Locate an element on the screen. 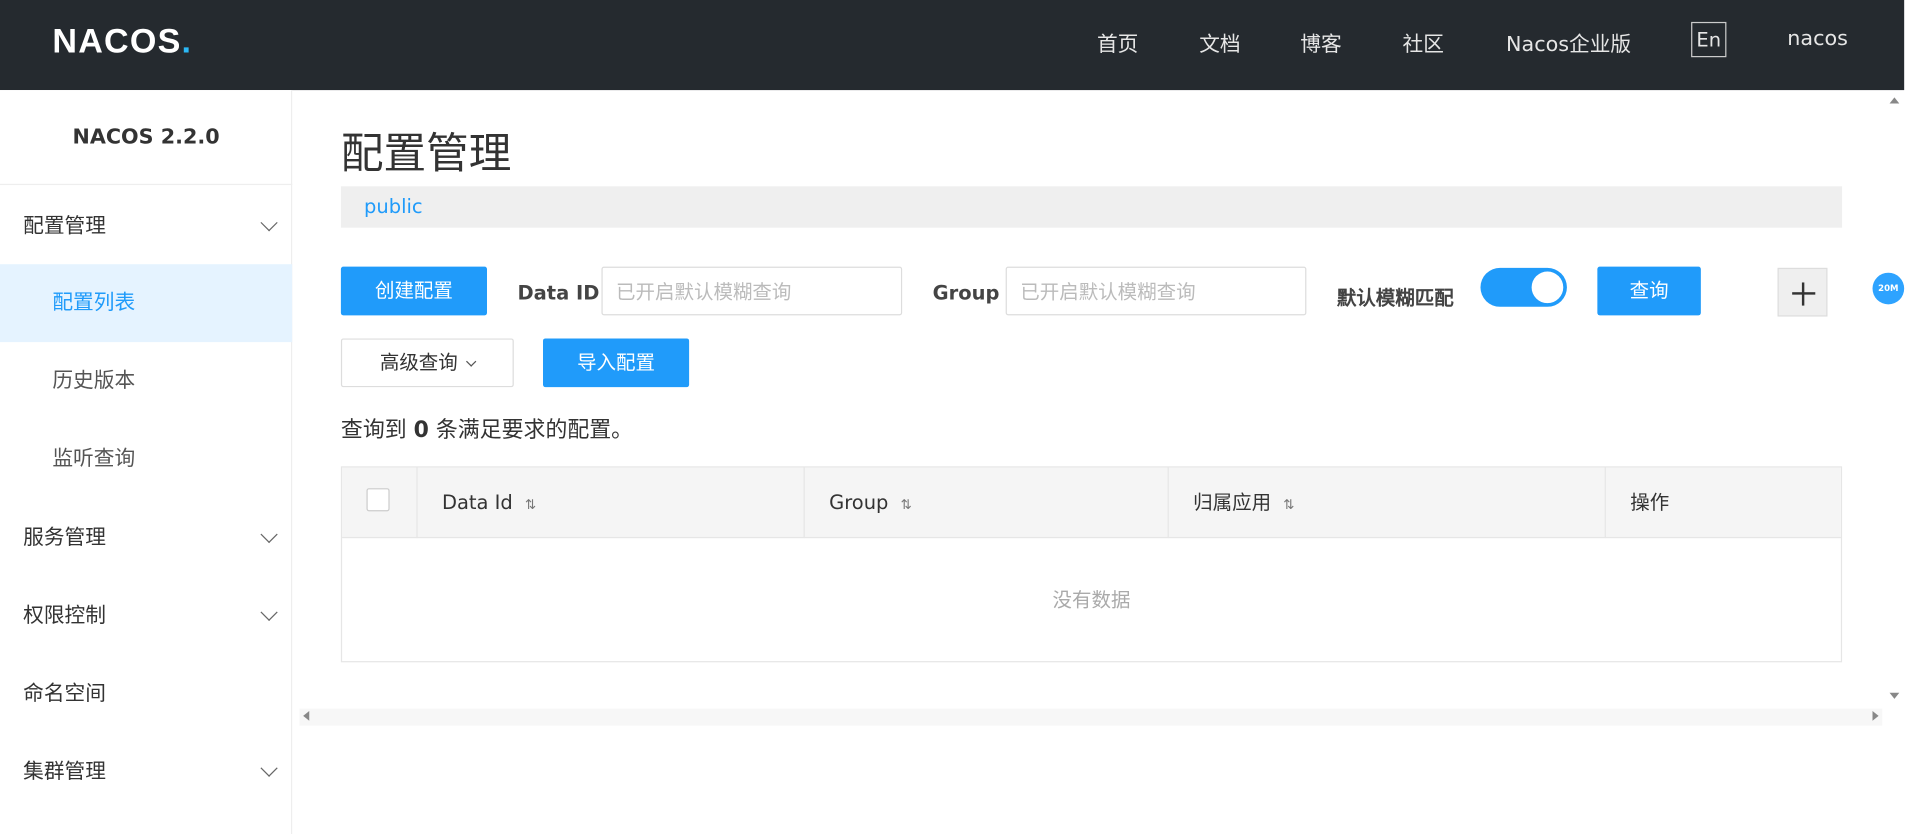  fuzzy-match-toggle is located at coordinates (1523, 287).